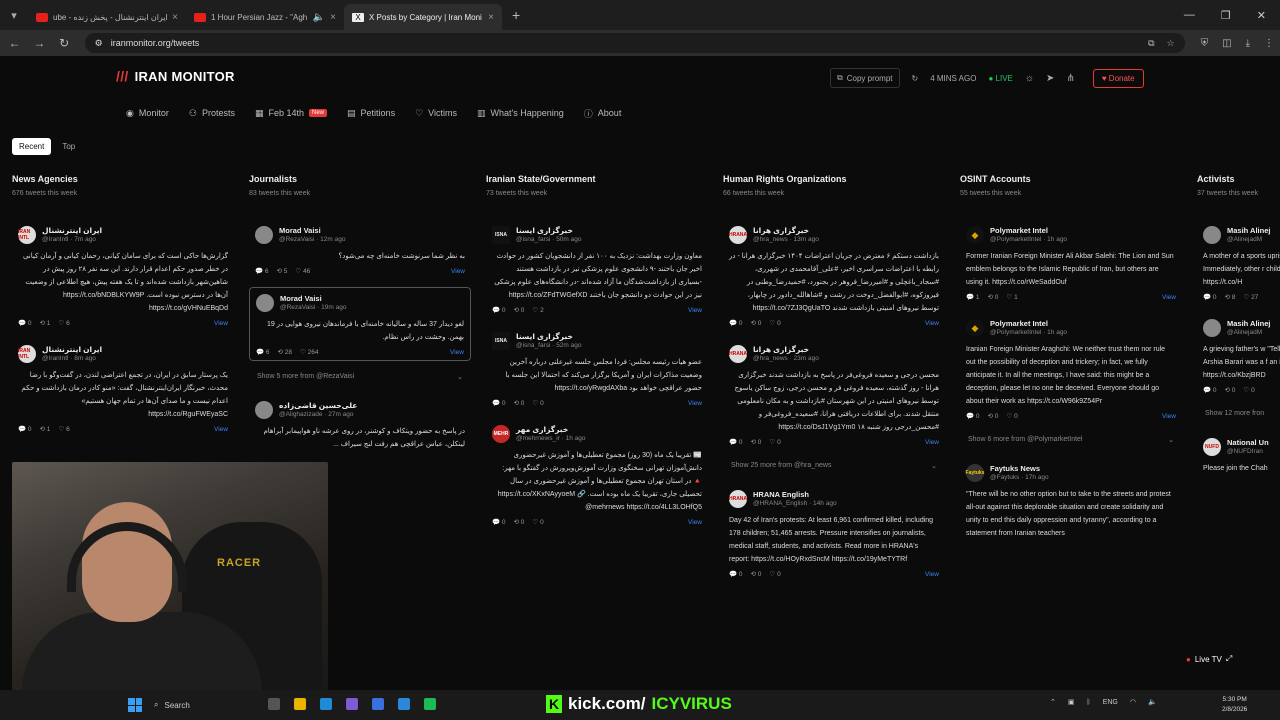 This screenshot has width=1280, height=720. I want to click on show-more-button: Show 12 more fron⌄, so click(1238, 414).